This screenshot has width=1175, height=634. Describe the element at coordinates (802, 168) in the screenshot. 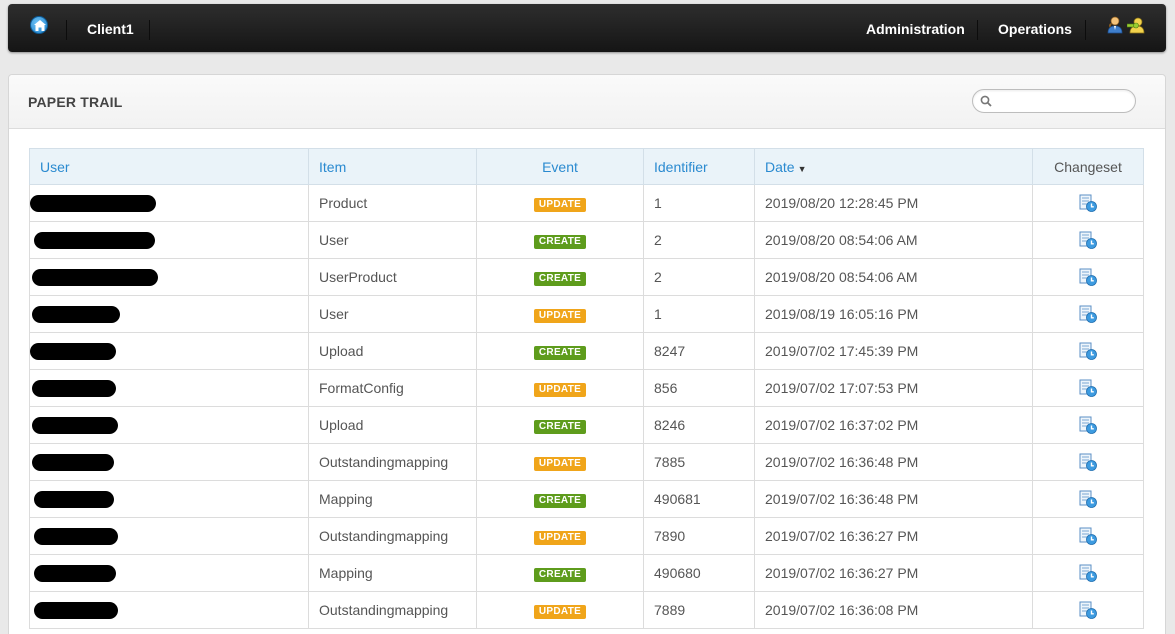

I see `sort-desc-icon: ▼` at that location.